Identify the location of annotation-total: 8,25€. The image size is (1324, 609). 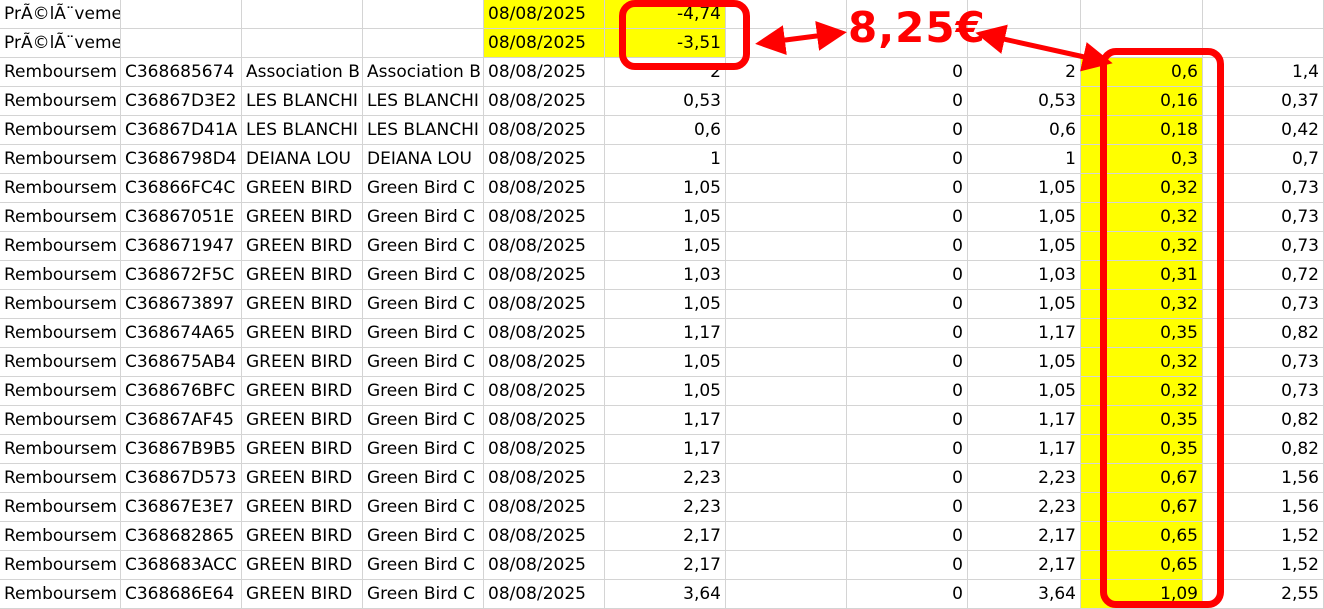
(917, 27).